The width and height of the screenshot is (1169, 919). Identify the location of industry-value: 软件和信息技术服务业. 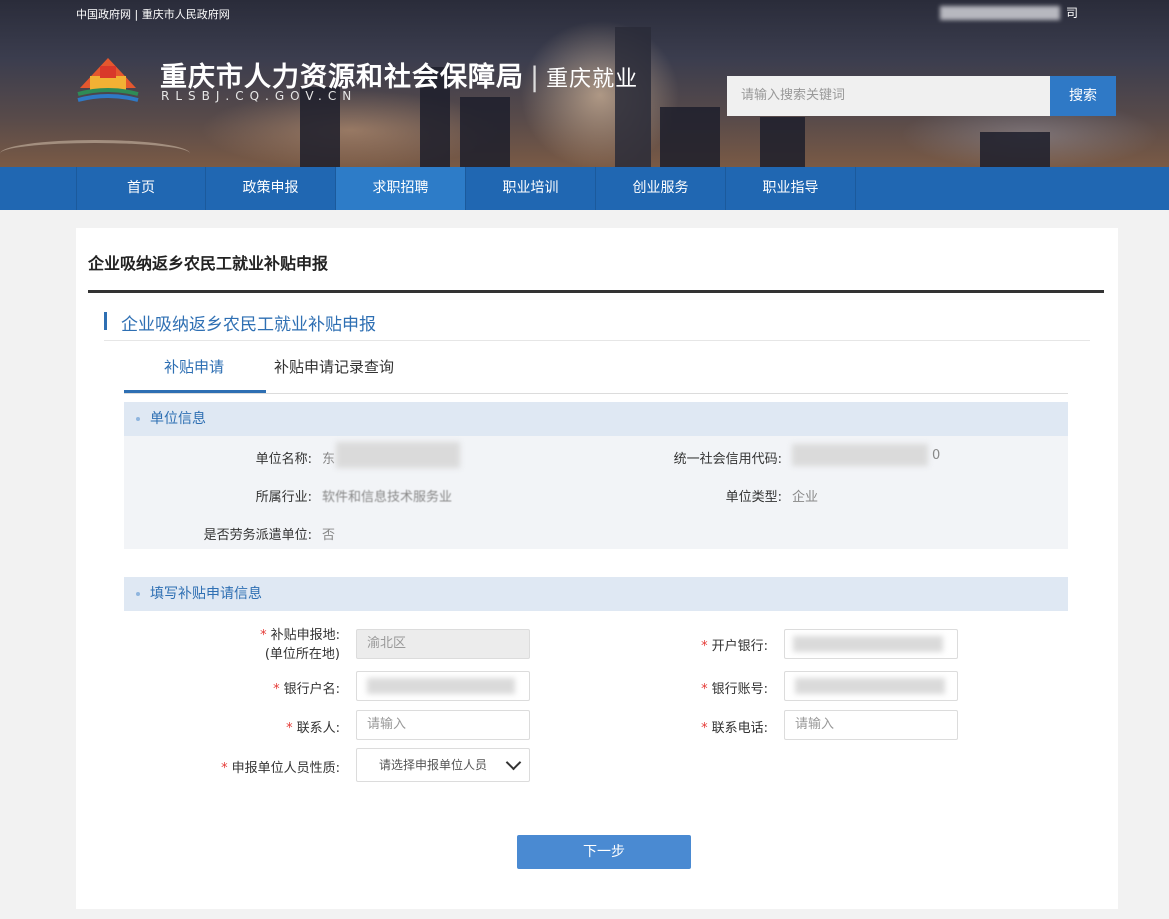
(387, 497).